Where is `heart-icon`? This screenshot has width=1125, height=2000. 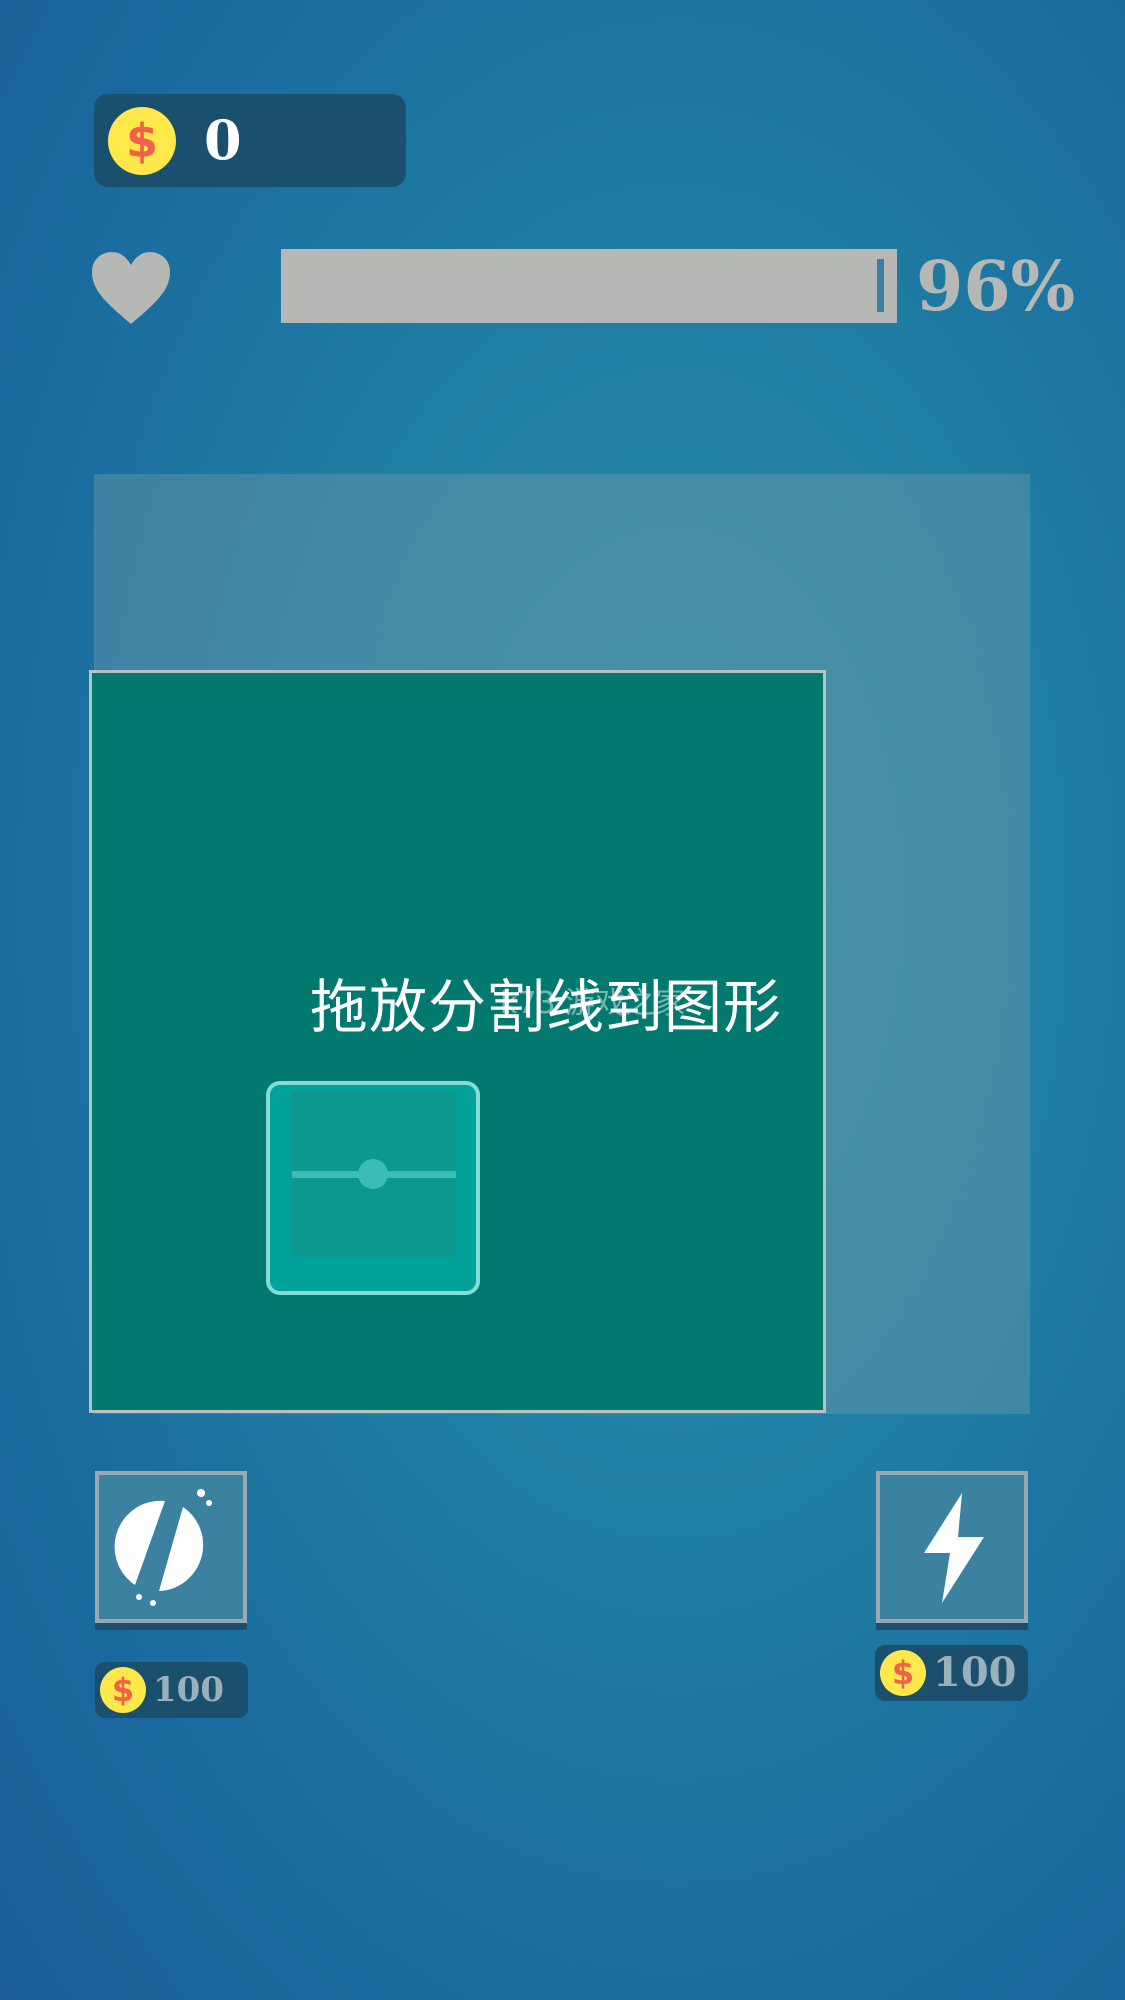
heart-icon is located at coordinates (131, 288).